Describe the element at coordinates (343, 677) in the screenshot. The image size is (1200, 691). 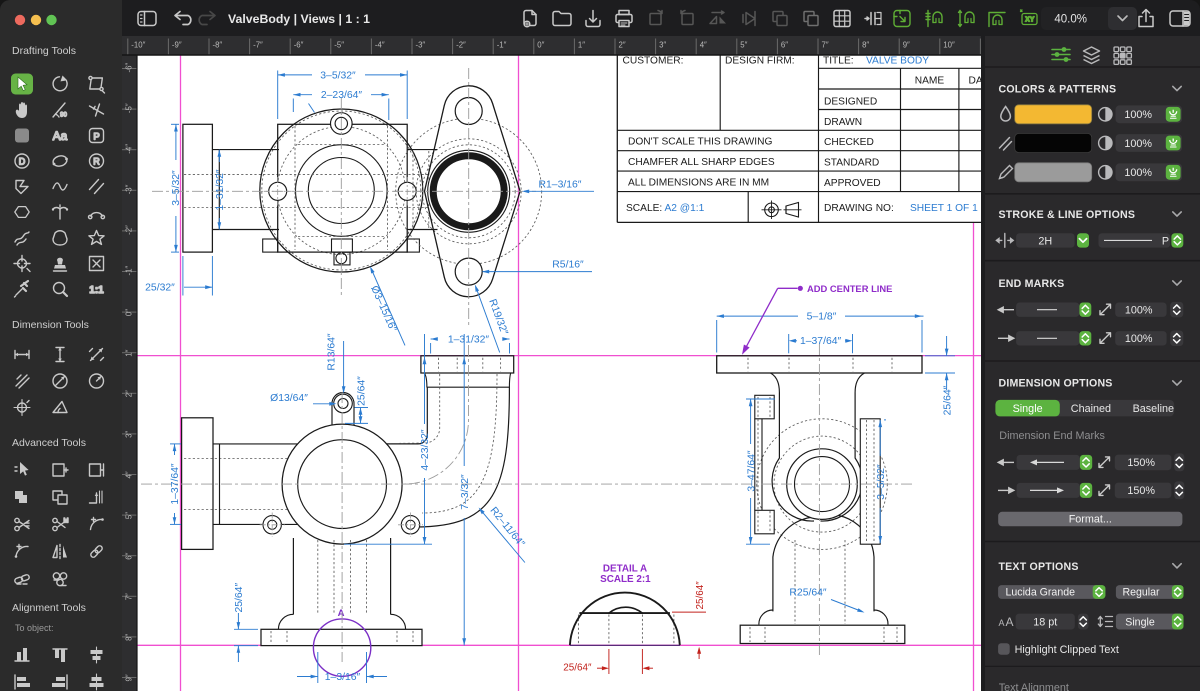
I see `svg-text: 1–3/16″` at that location.